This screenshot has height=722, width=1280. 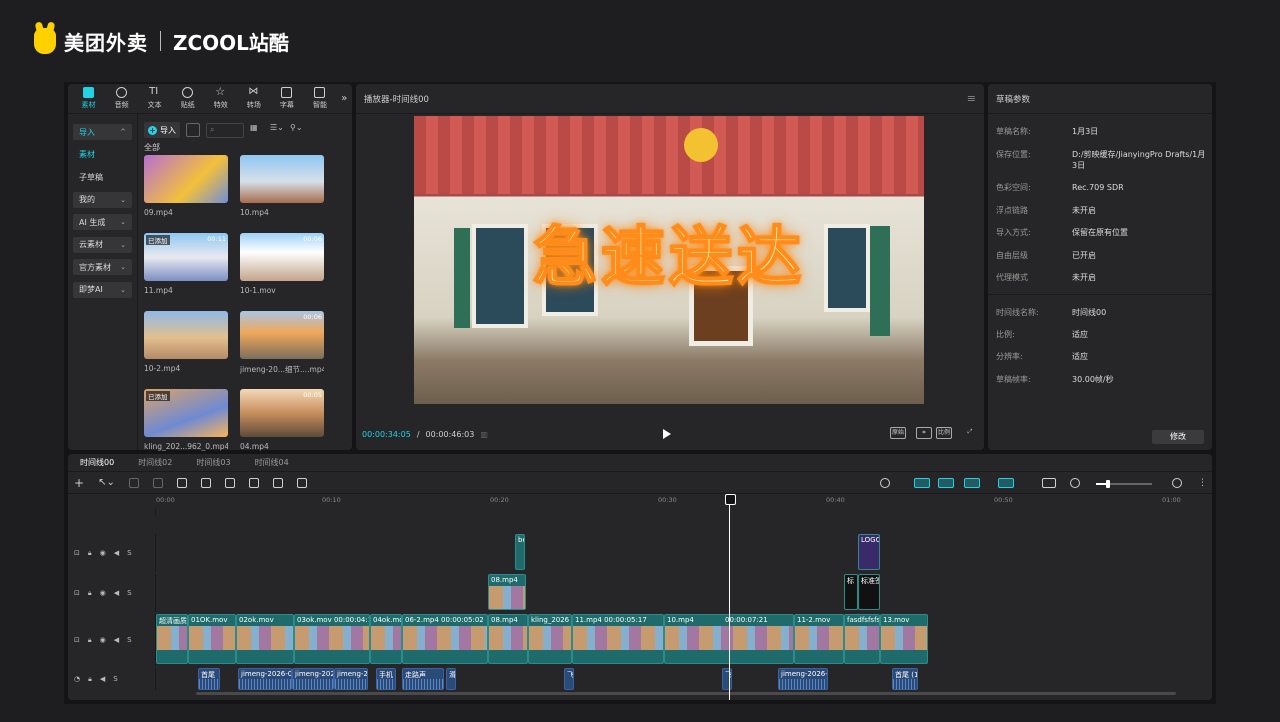 I want to click on tab-timeline03: 时间线03, so click(x=213, y=462).